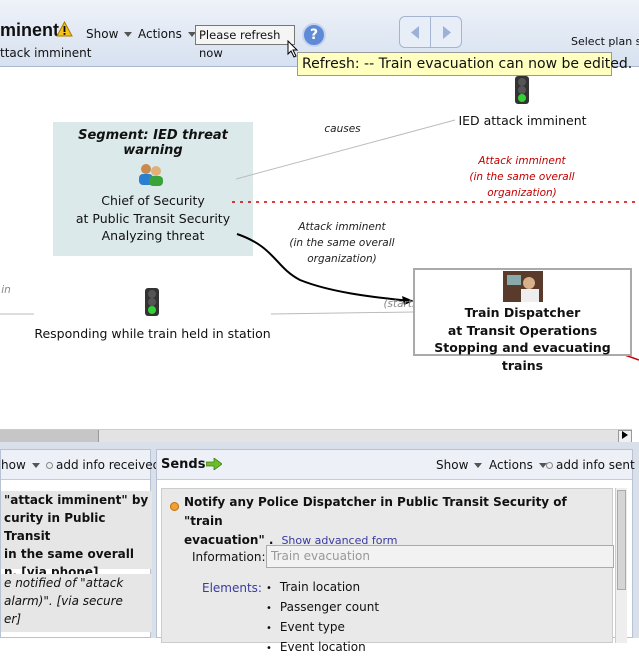  I want to click on receives-line: curity in Public Transit, so click(55, 527).